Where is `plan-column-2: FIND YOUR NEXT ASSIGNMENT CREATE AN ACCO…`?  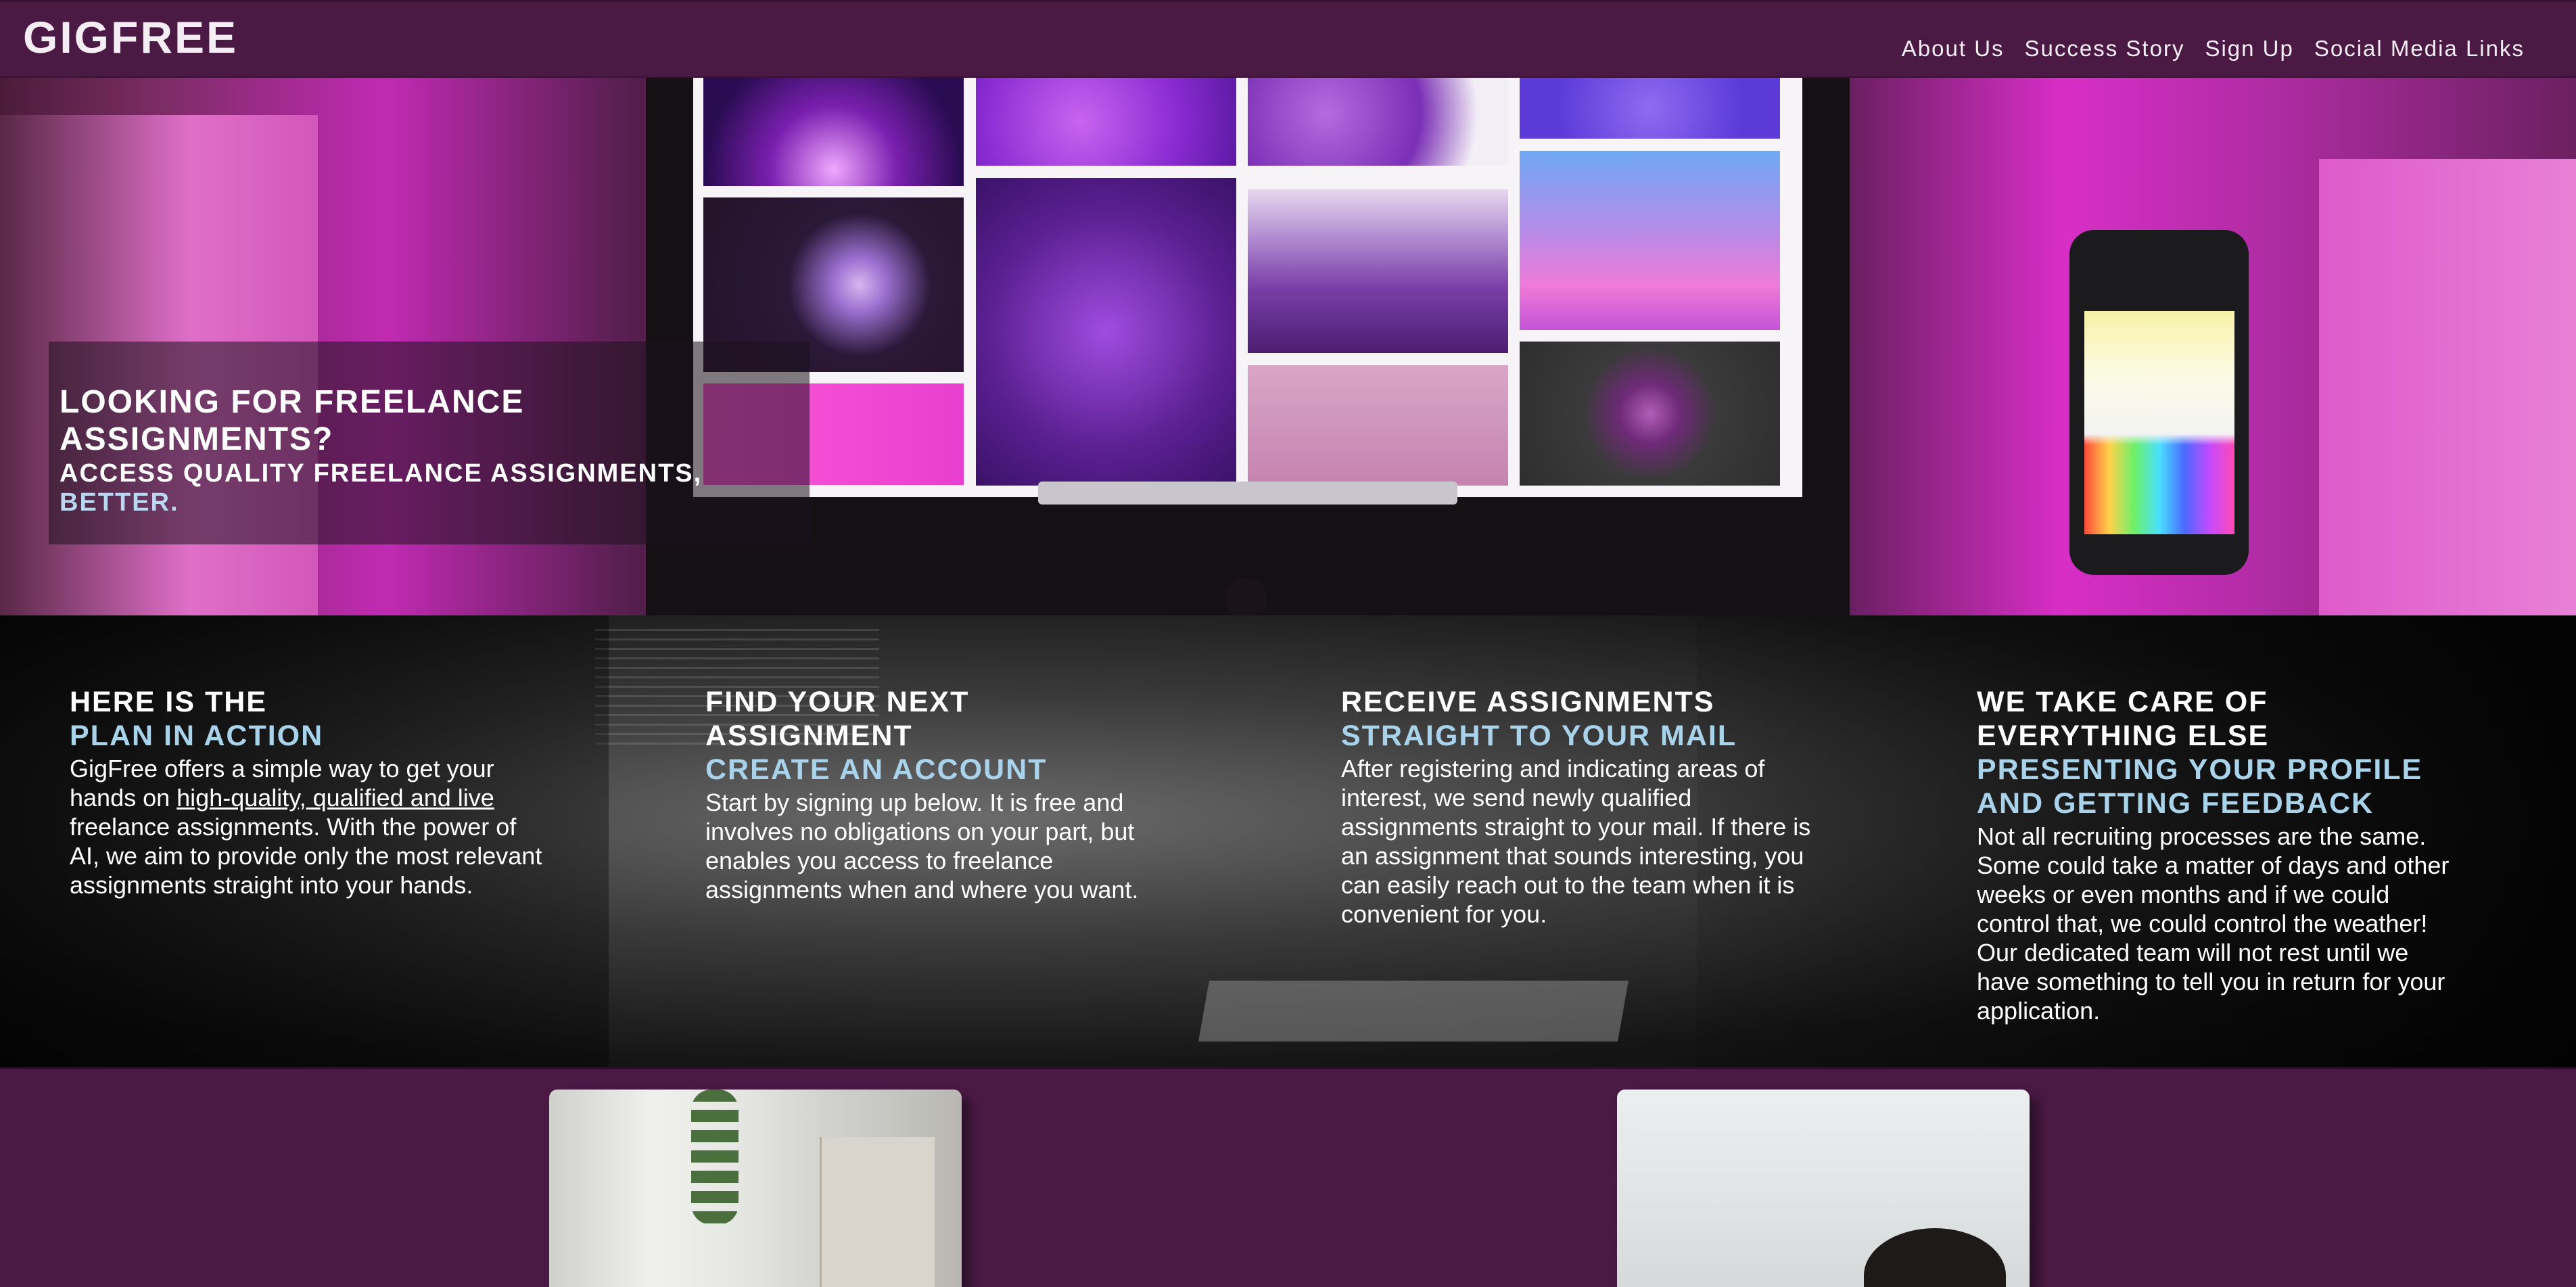
plan-column-2: FIND YOUR NEXT ASSIGNMENT CREATE AN ACCO… is located at coordinates (942, 795).